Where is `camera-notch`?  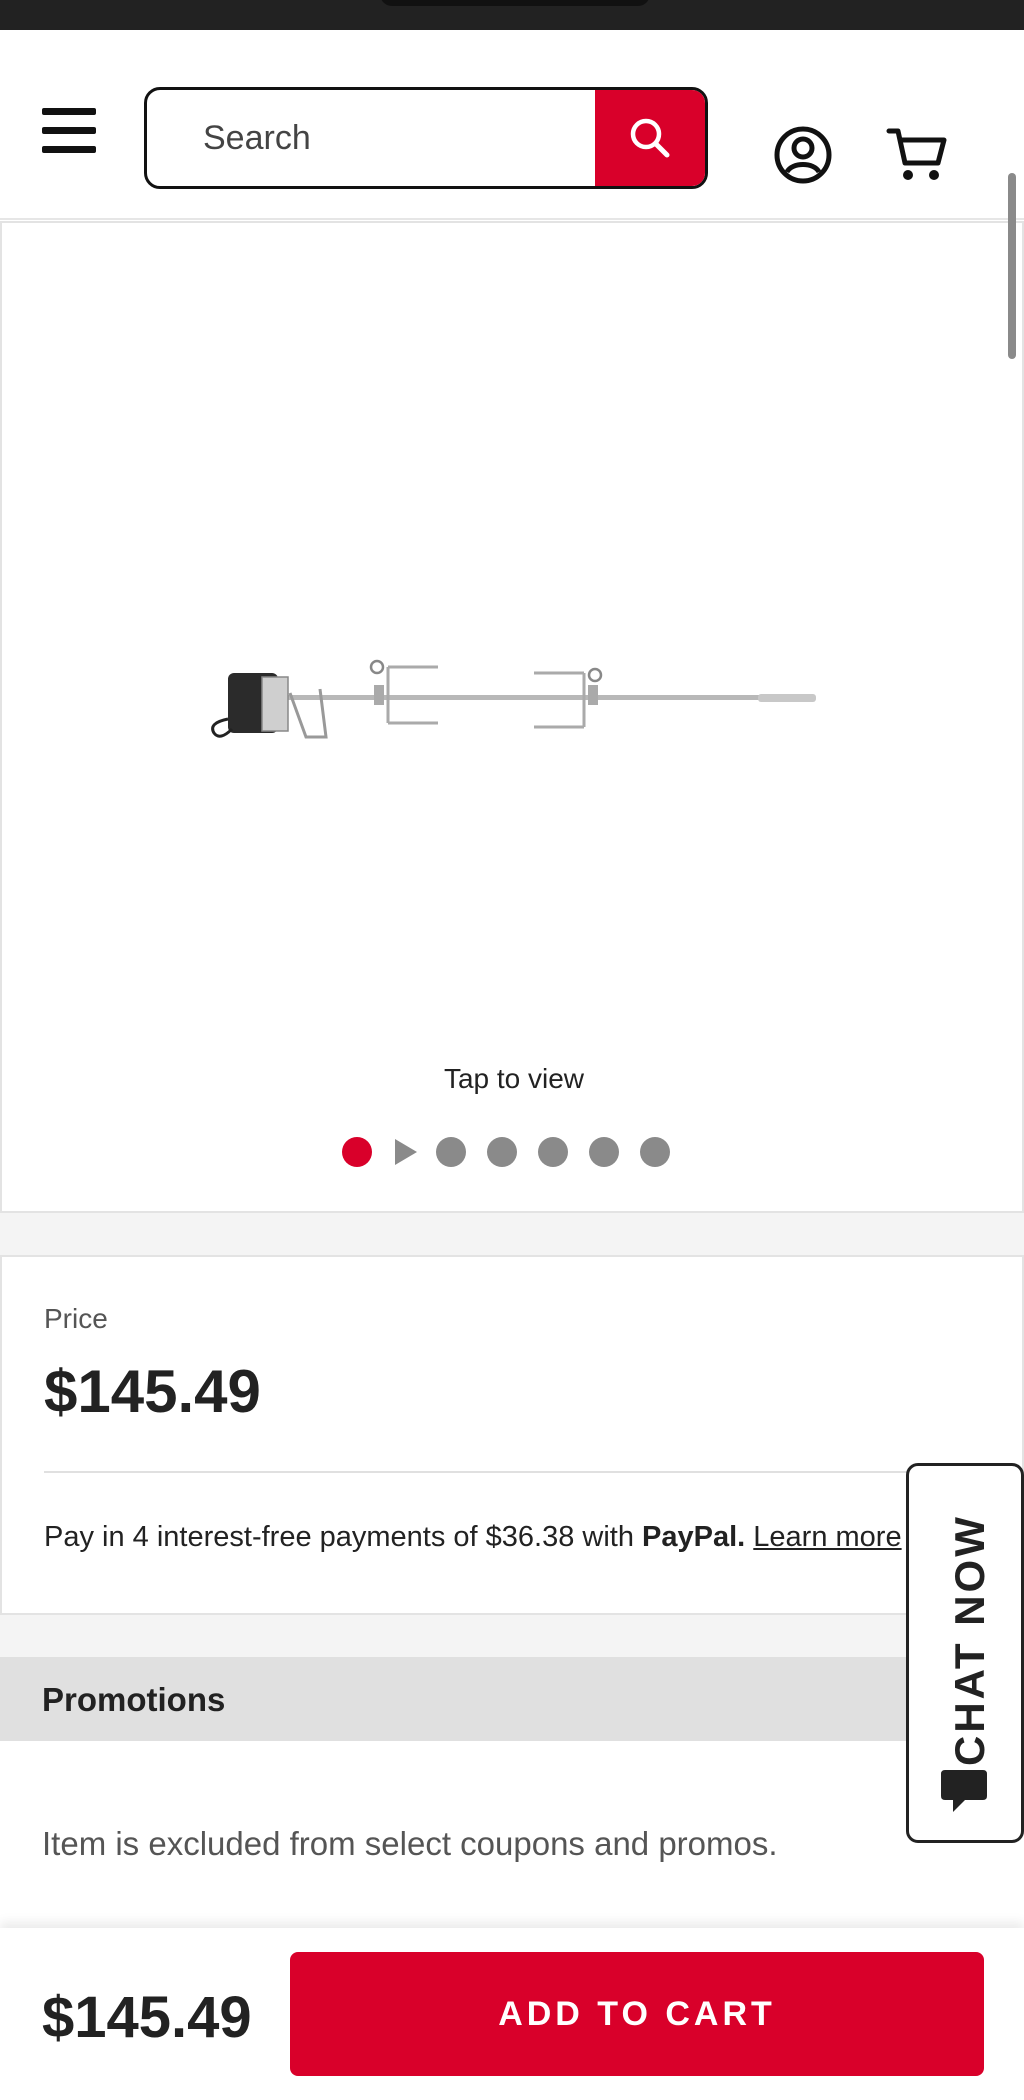 camera-notch is located at coordinates (515, 3).